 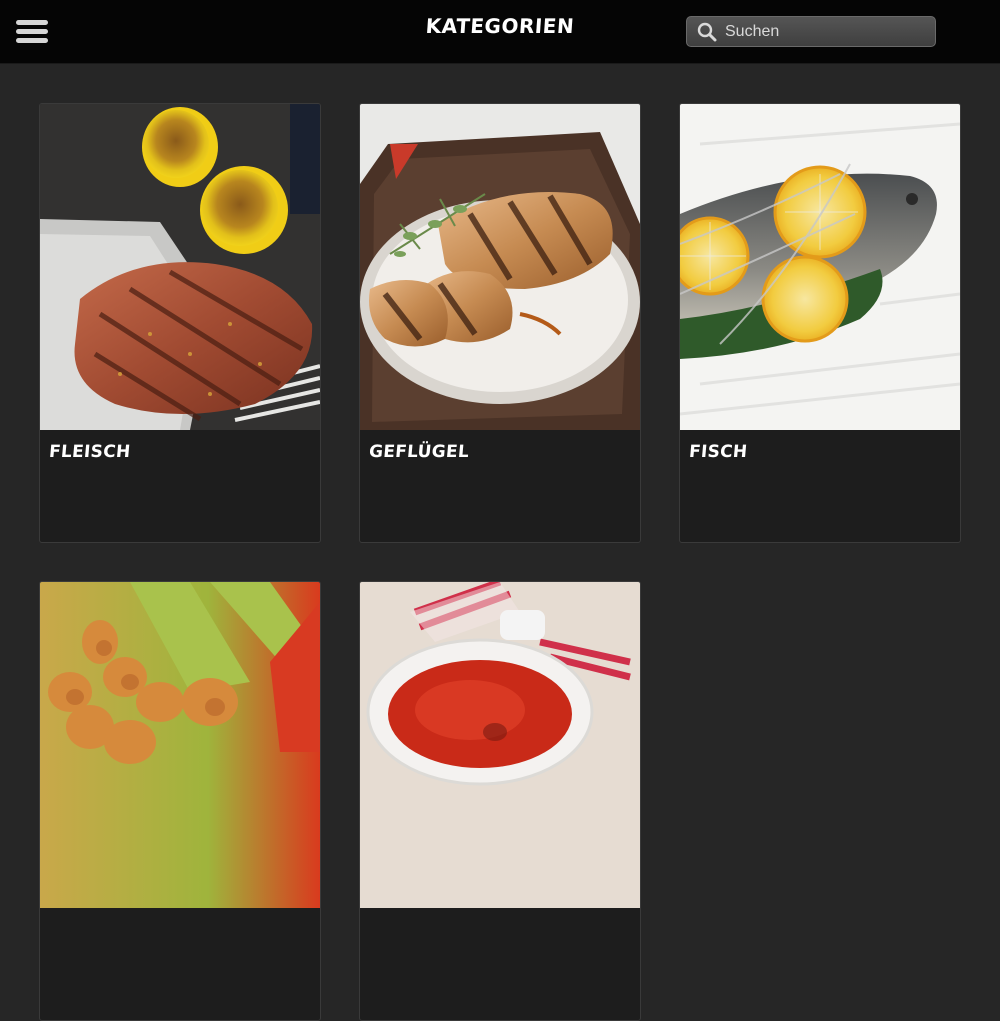 I want to click on search-icon, so click(x=707, y=32).